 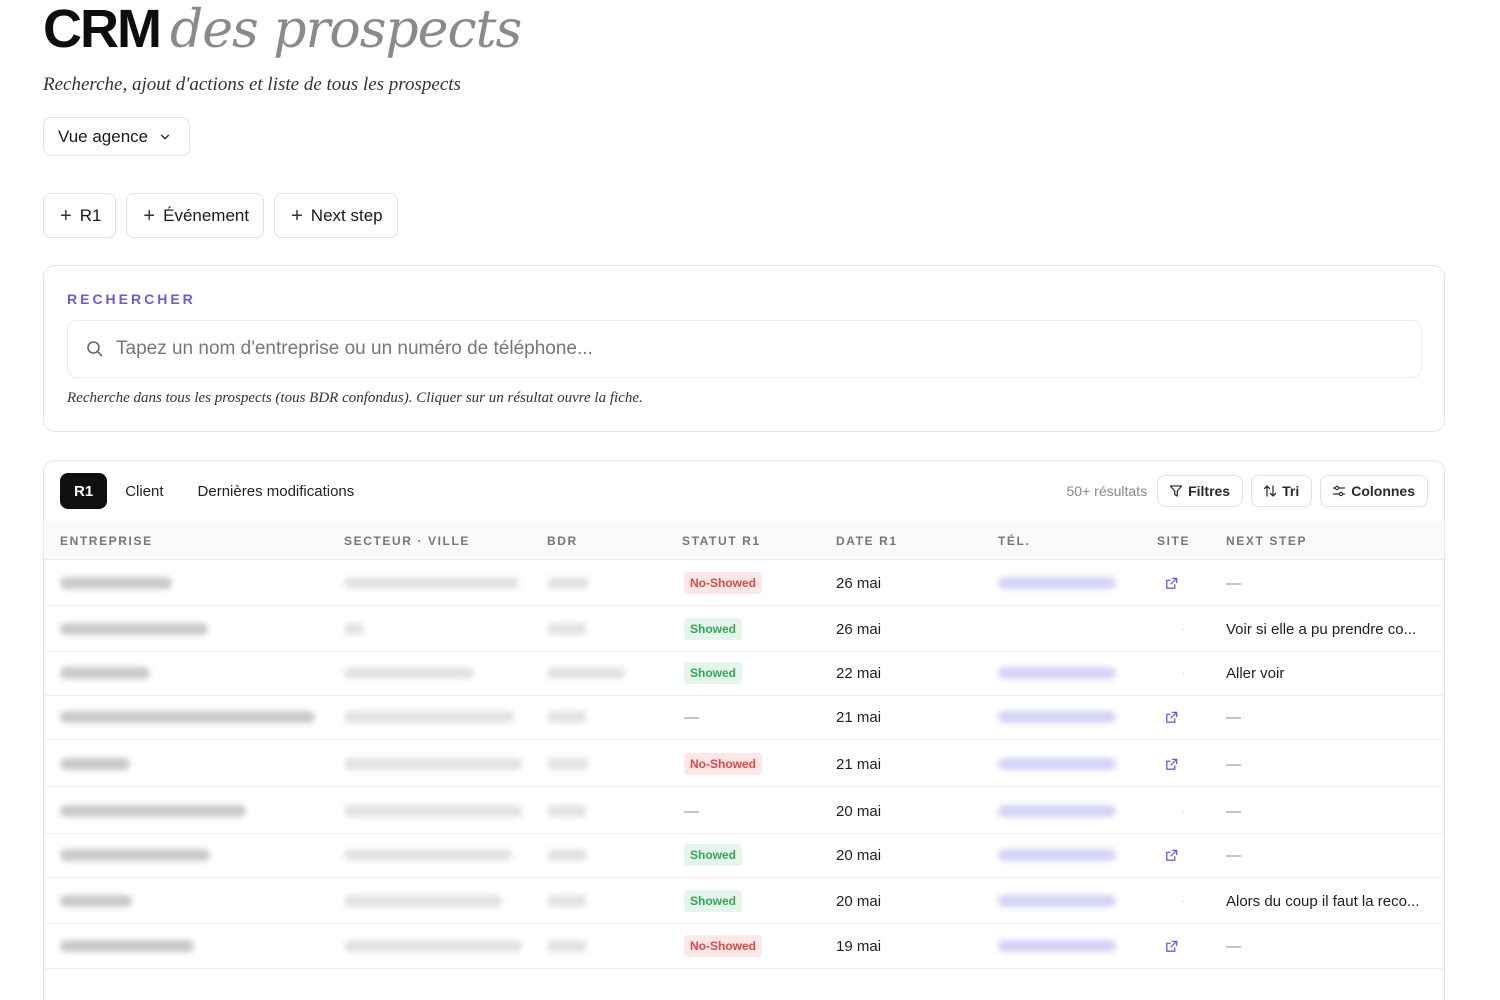 I want to click on site-cell: ·, so click(x=1183, y=629).